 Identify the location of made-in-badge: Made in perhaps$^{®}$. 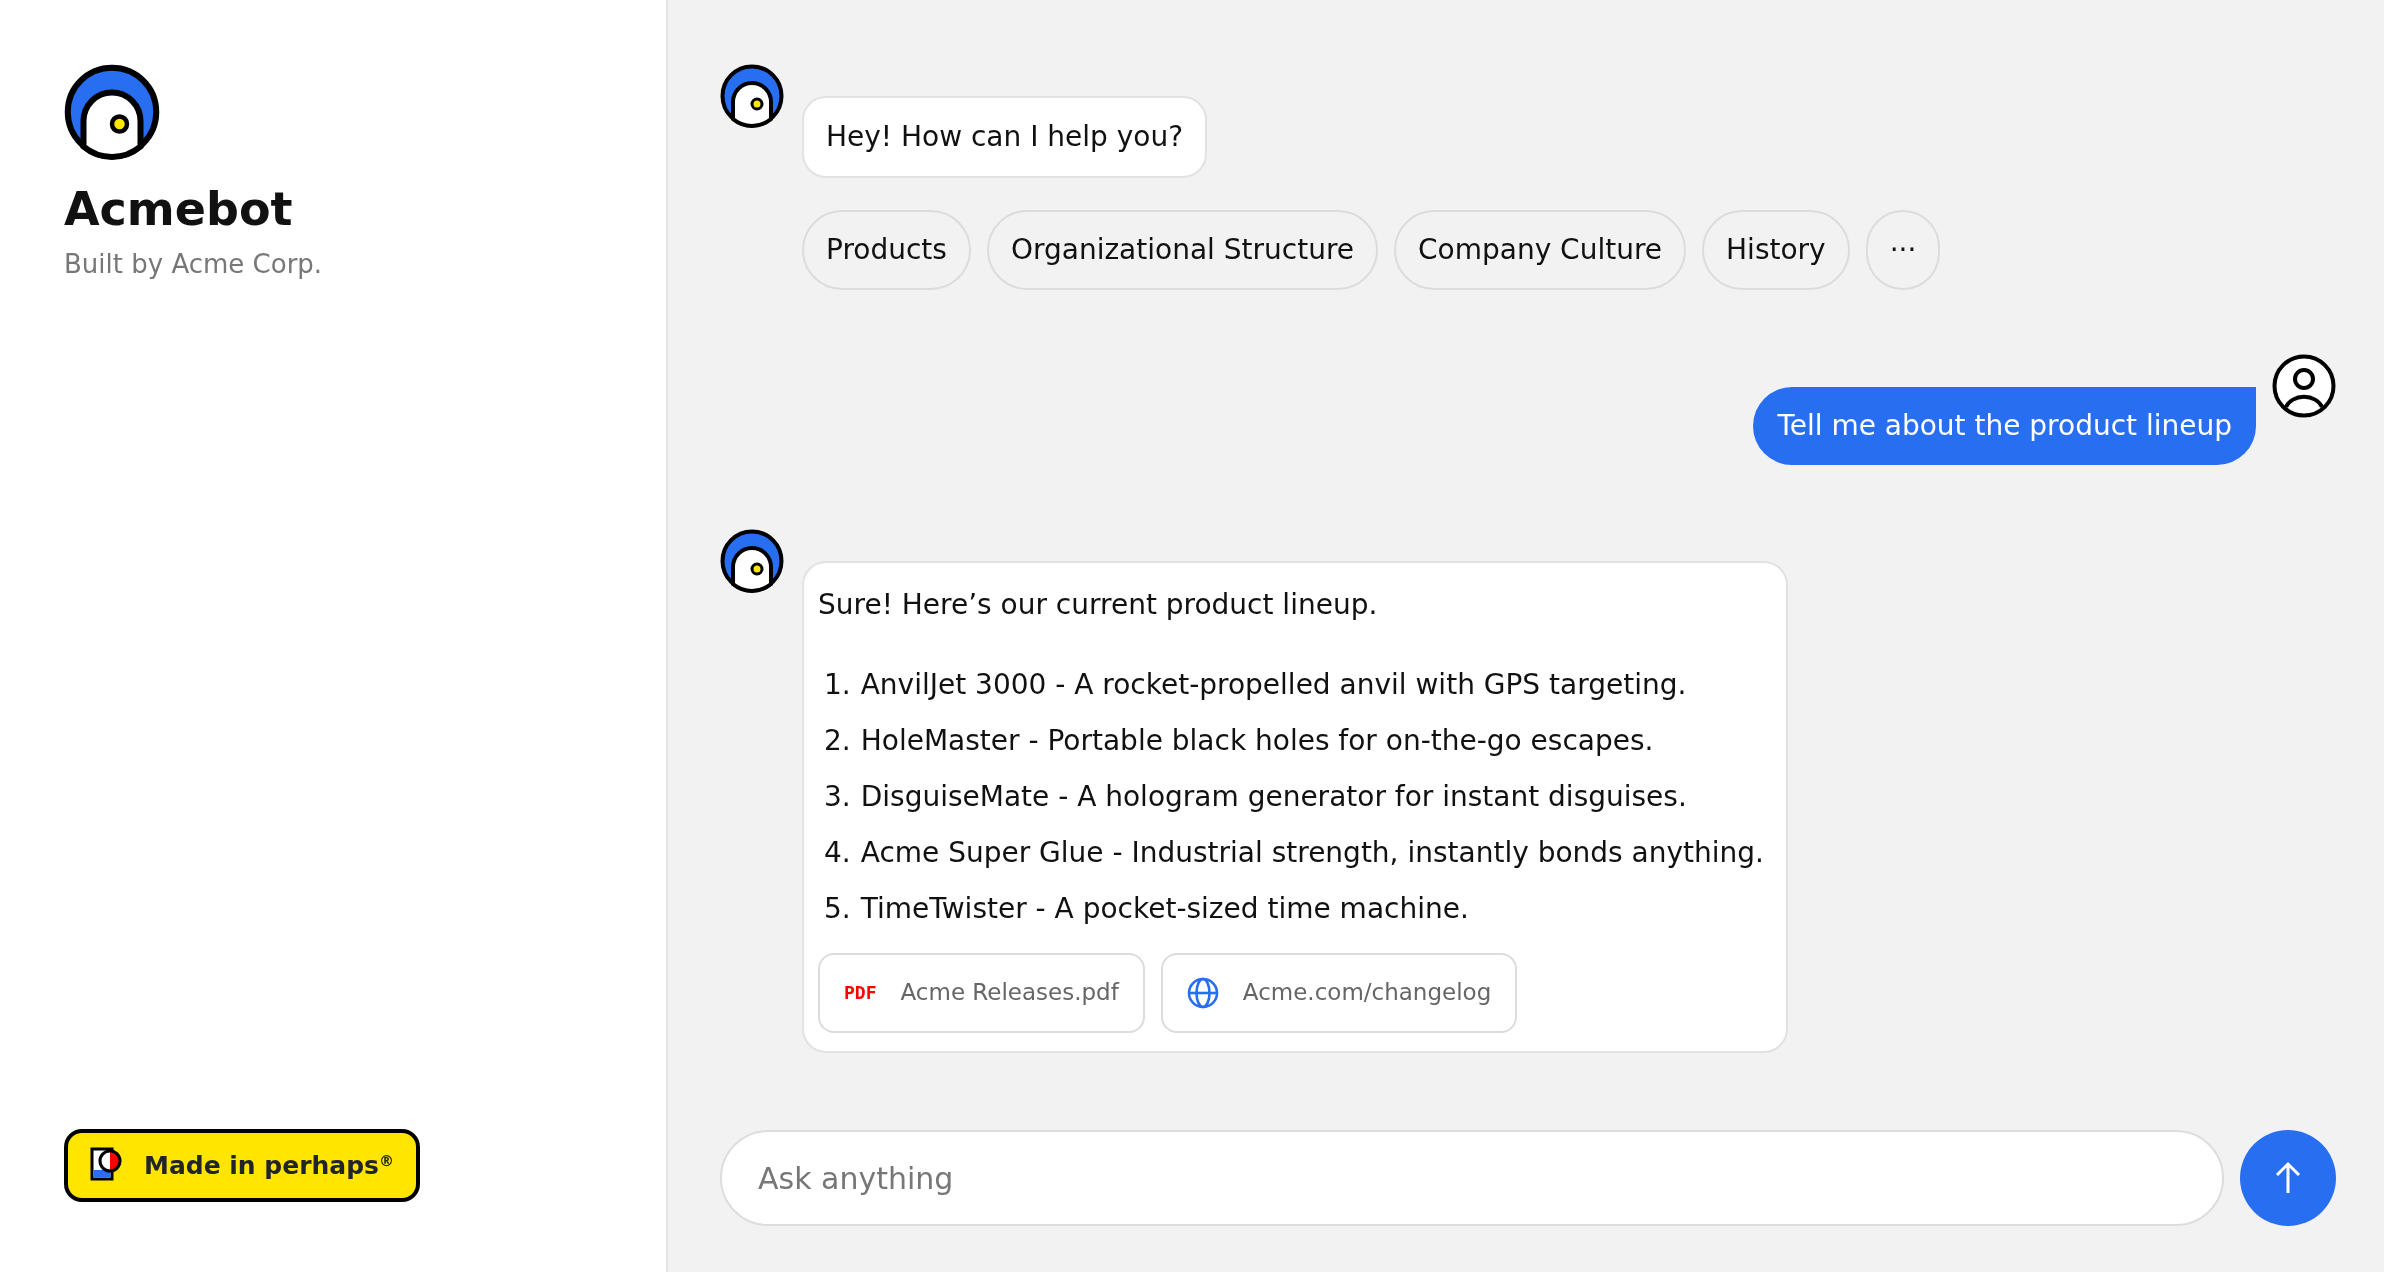
(242, 1165).